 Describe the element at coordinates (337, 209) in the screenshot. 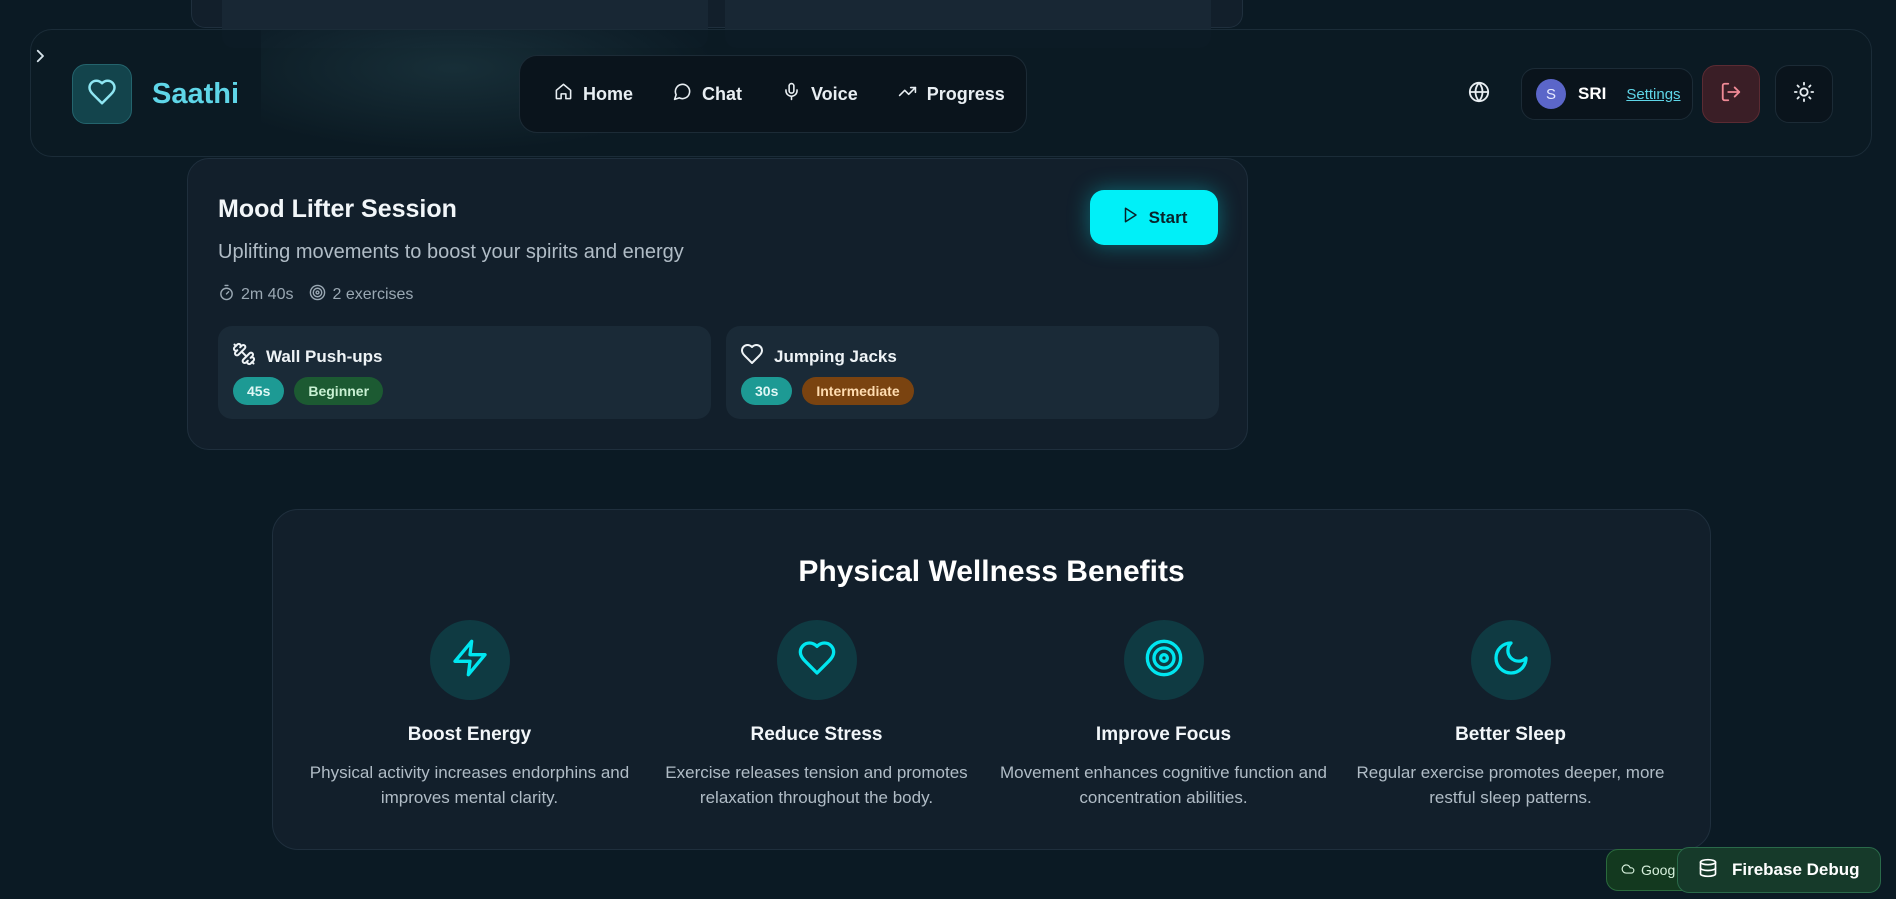

I see `session-title: Mood Lifter Session` at that location.